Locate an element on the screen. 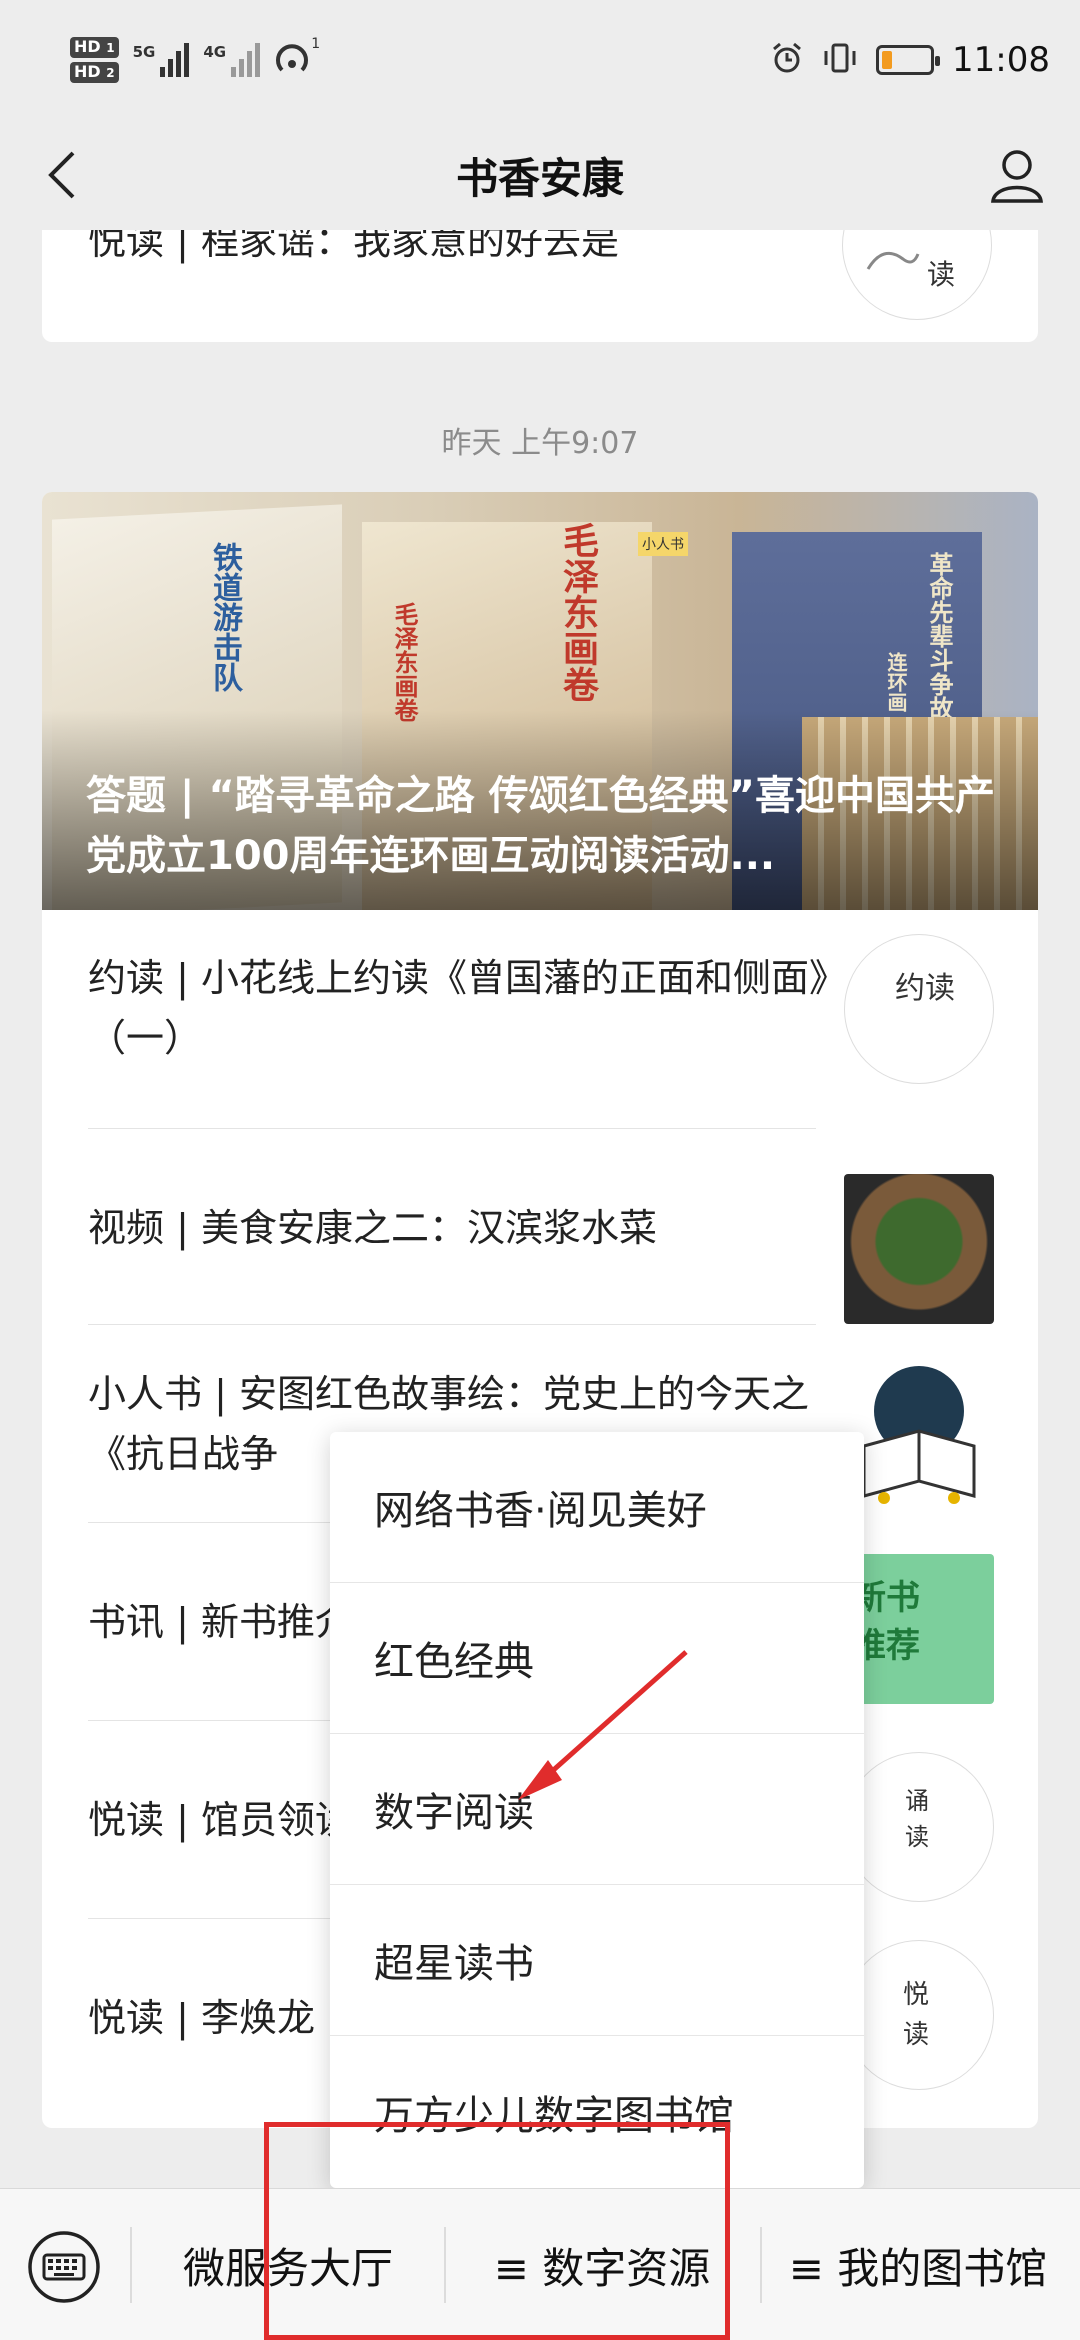  profile-button is located at coordinates (1017, 175).